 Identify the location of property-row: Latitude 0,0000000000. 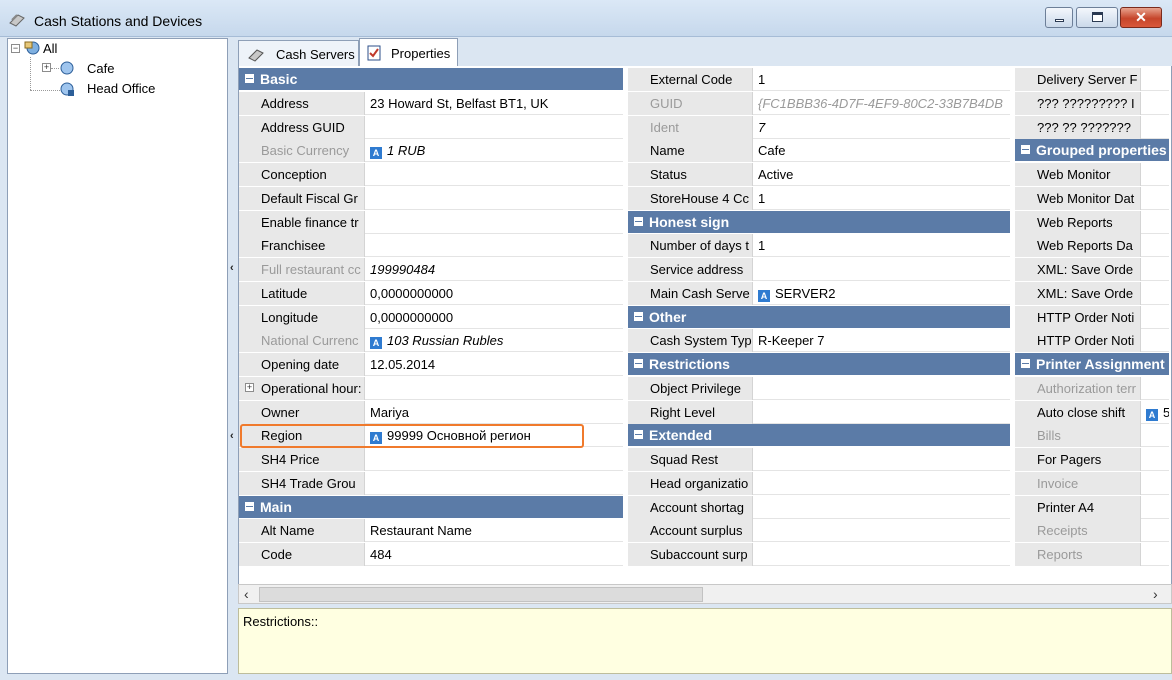
(431, 293).